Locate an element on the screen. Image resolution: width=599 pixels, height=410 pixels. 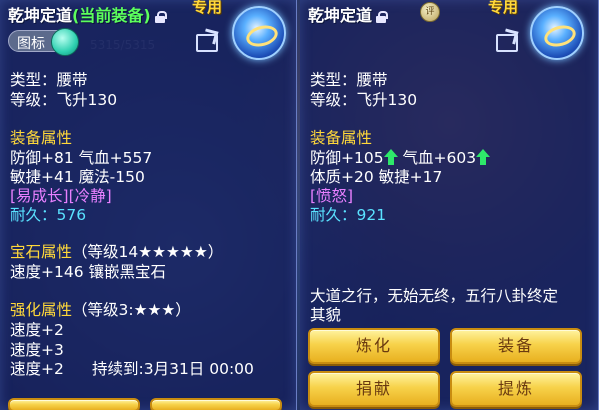
rating-badge-icon: 评 is located at coordinates (430, 12).